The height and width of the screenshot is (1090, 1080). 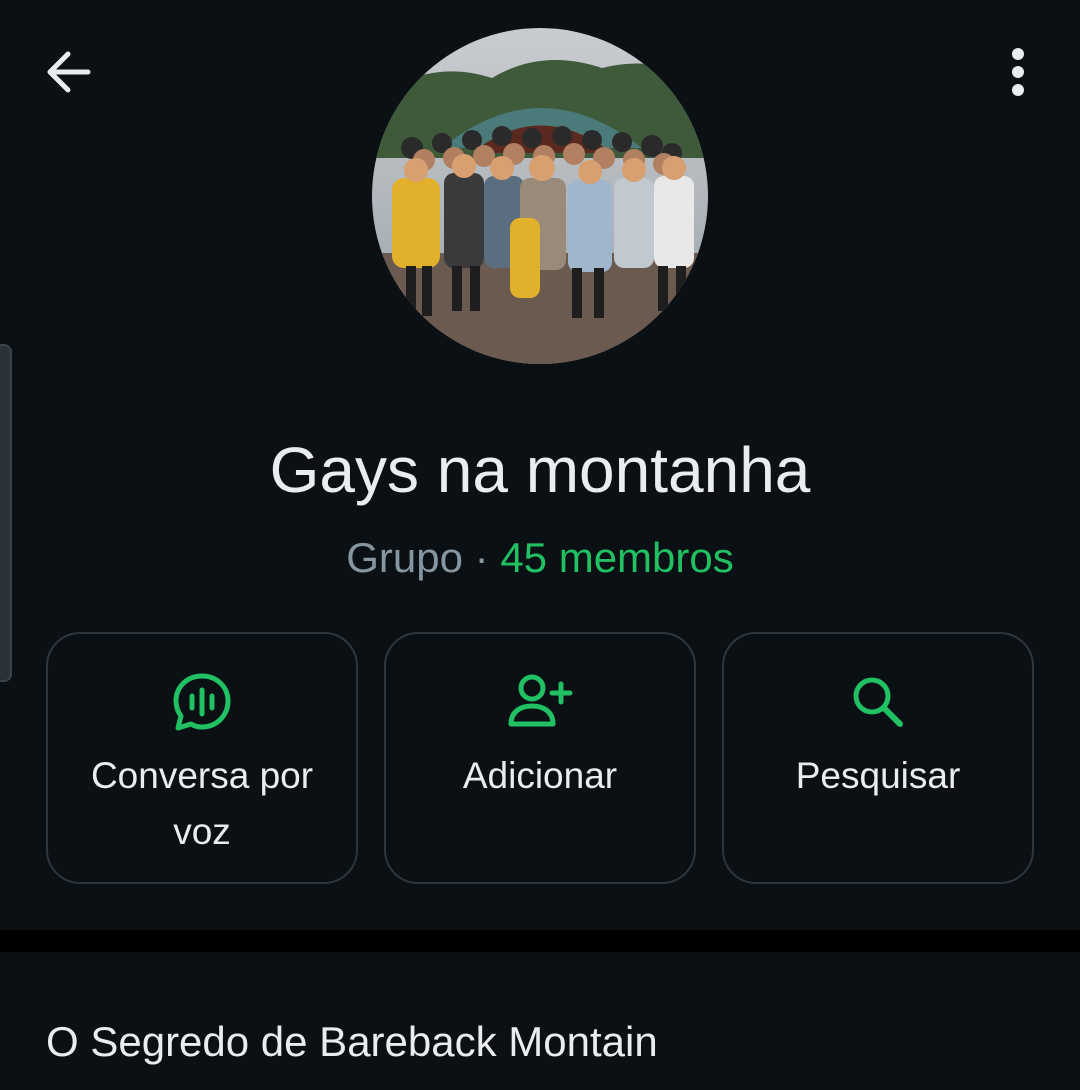 What do you see at coordinates (540, 196) in the screenshot?
I see `group-avatar` at bounding box center [540, 196].